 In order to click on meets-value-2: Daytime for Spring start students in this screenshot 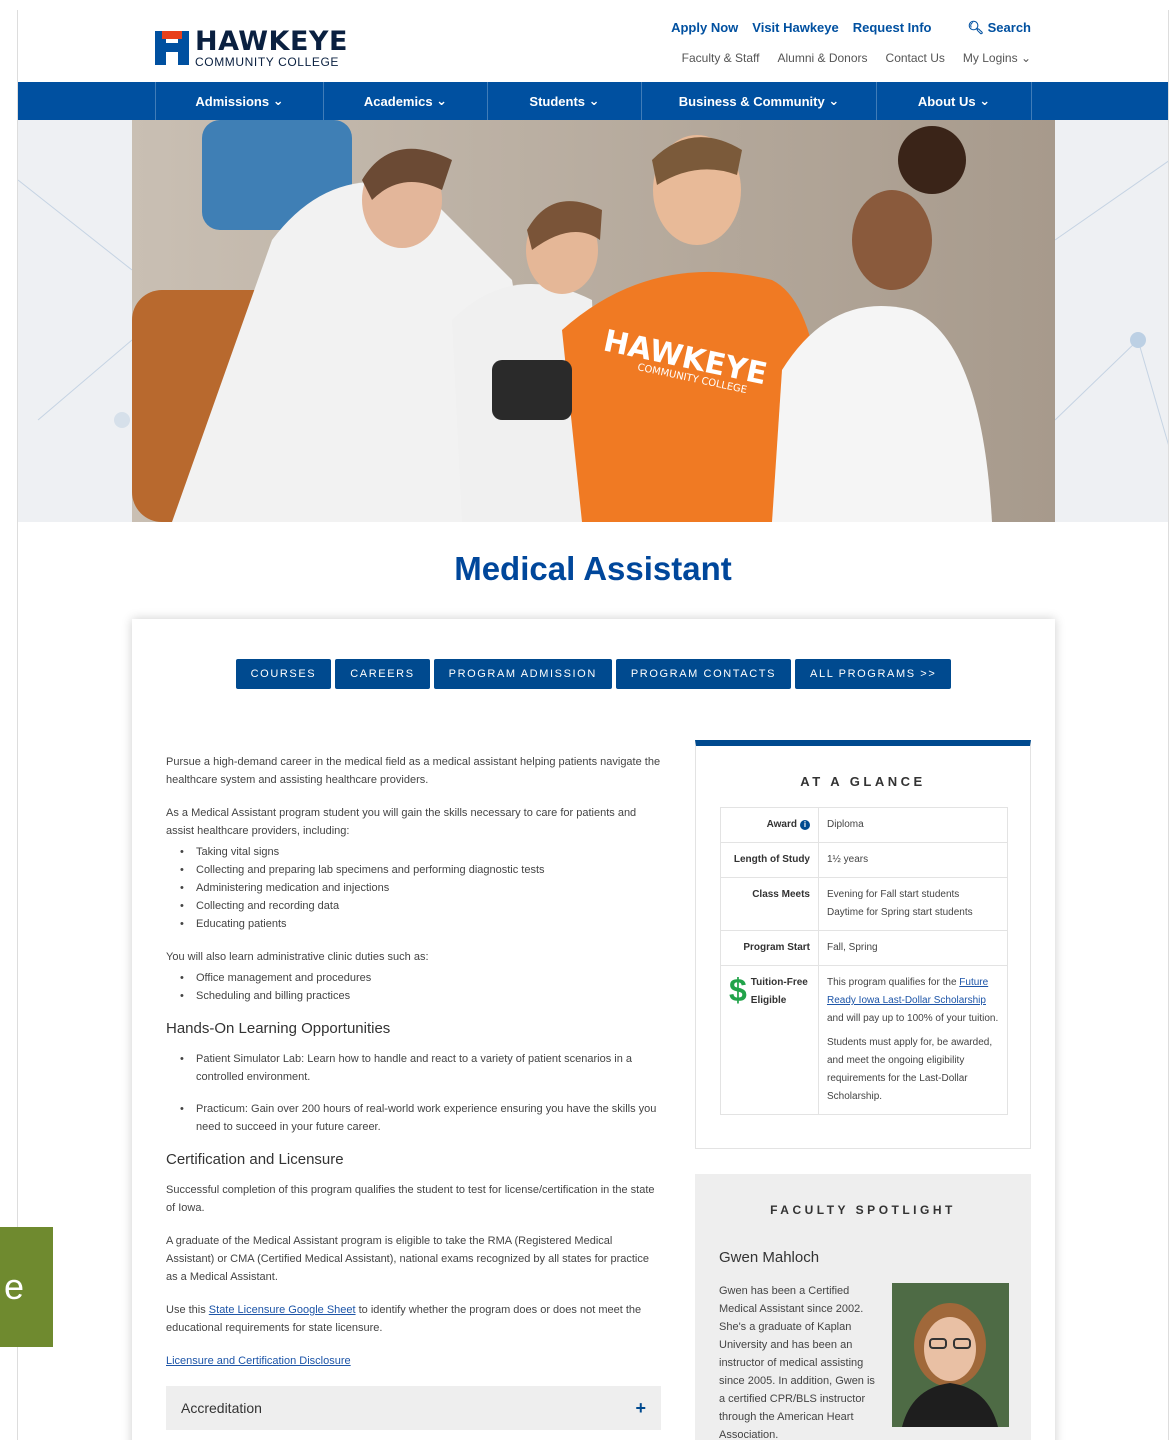, I will do `click(900, 912)`.